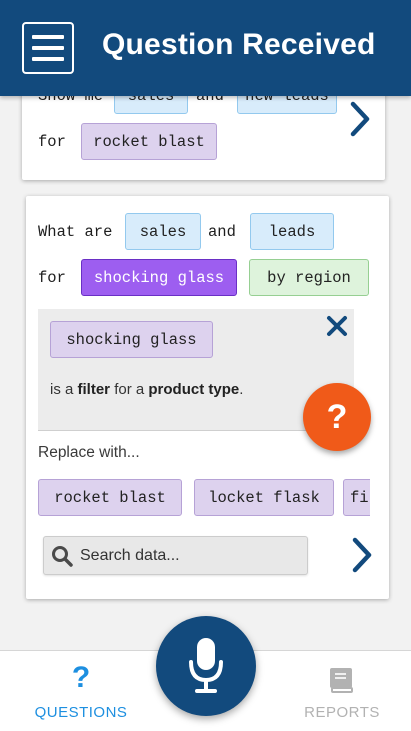 The height and width of the screenshot is (731, 411). What do you see at coordinates (48, 48) in the screenshot?
I see `hamburger-menu-icon` at bounding box center [48, 48].